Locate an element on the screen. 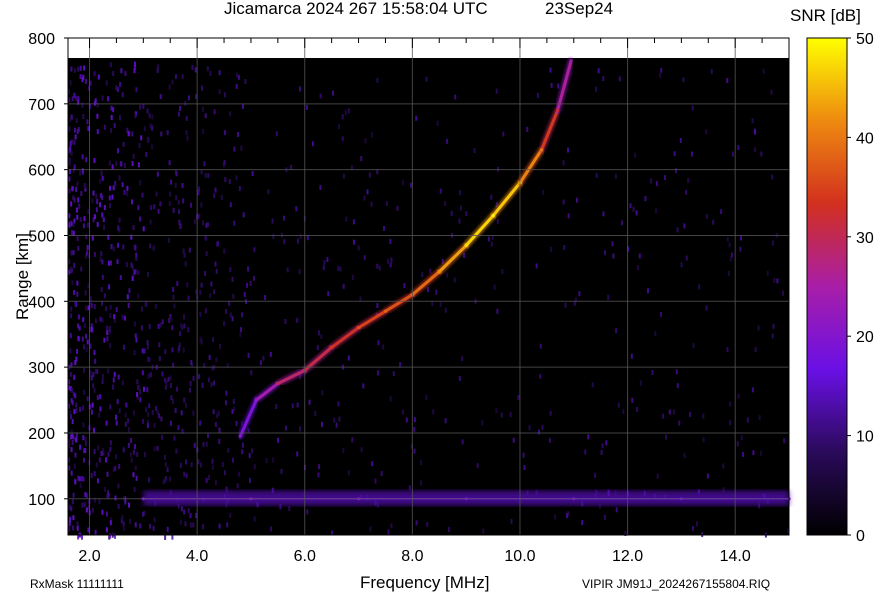 This screenshot has height=595, width=874. x-axis-label: Frequency [MHz] is located at coordinates (425, 582).